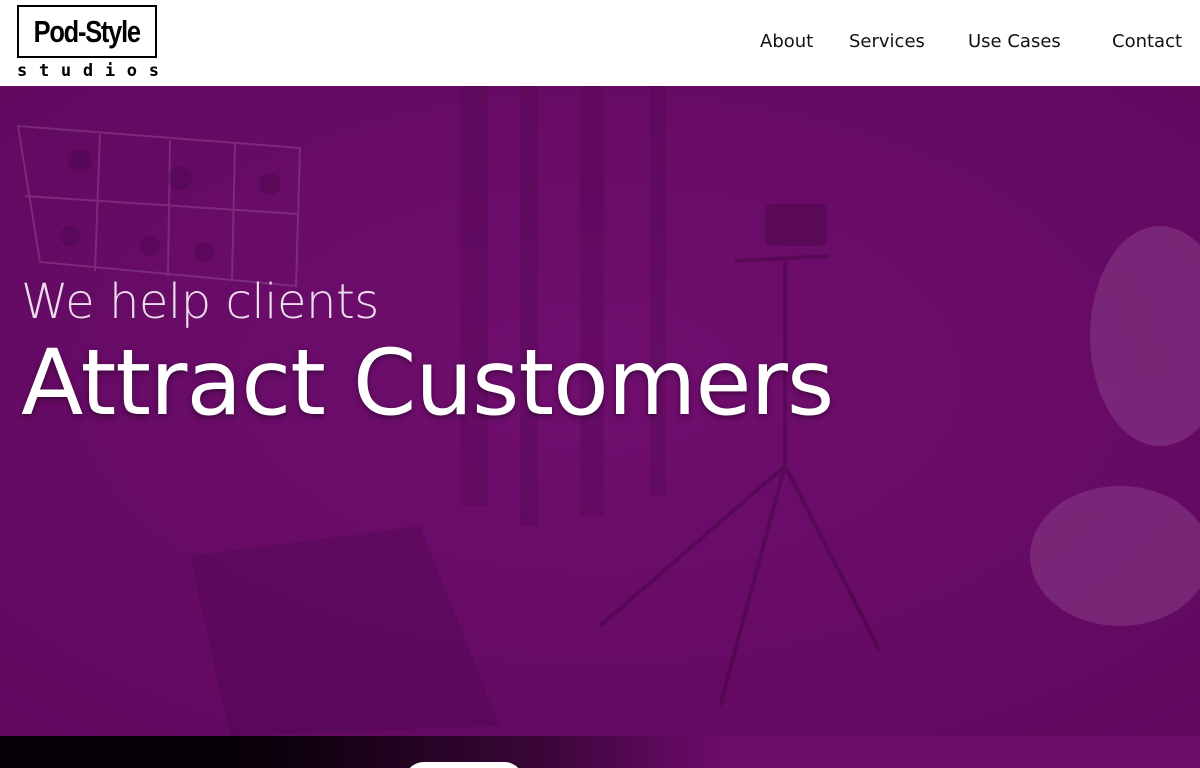 This screenshot has height=768, width=1200. I want to click on hero-subtitle: We help clients, so click(200, 302).